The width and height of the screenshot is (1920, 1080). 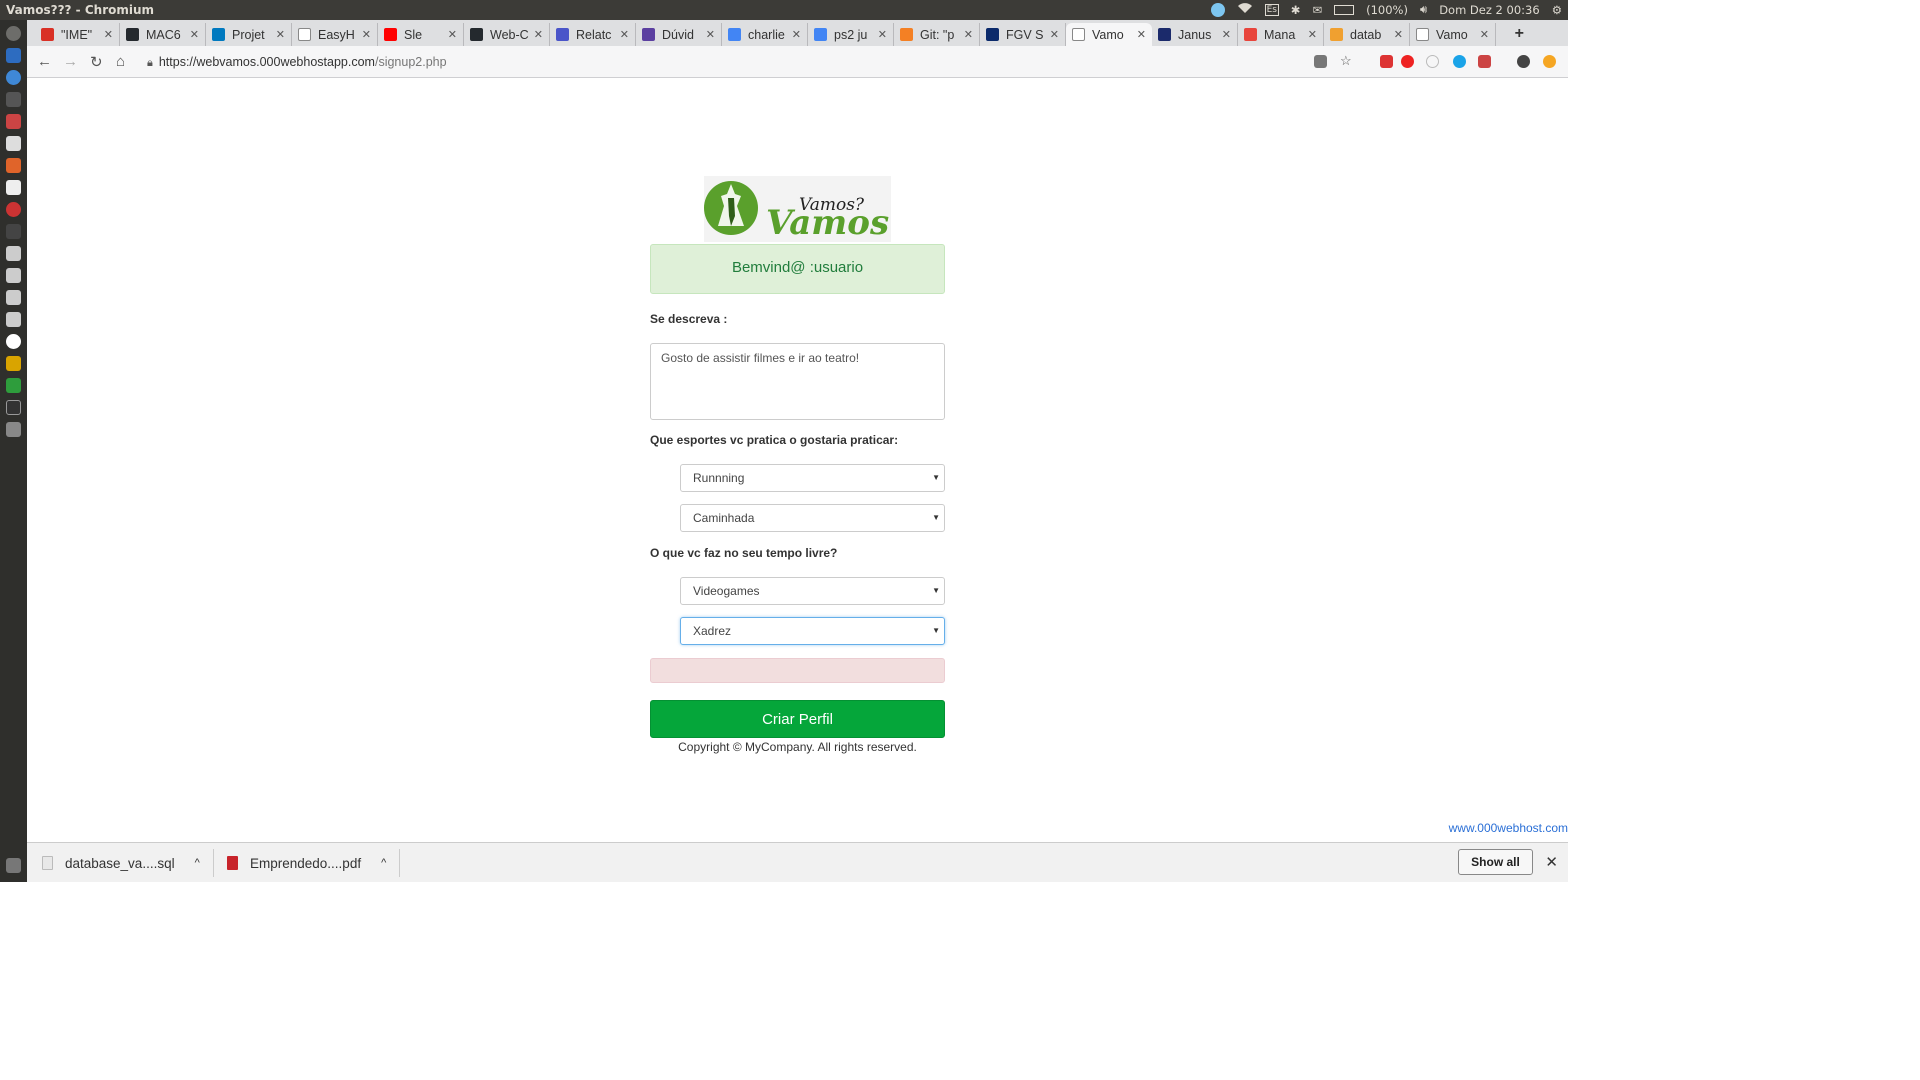 I want to click on back-button: ←, so click(x=44, y=61).